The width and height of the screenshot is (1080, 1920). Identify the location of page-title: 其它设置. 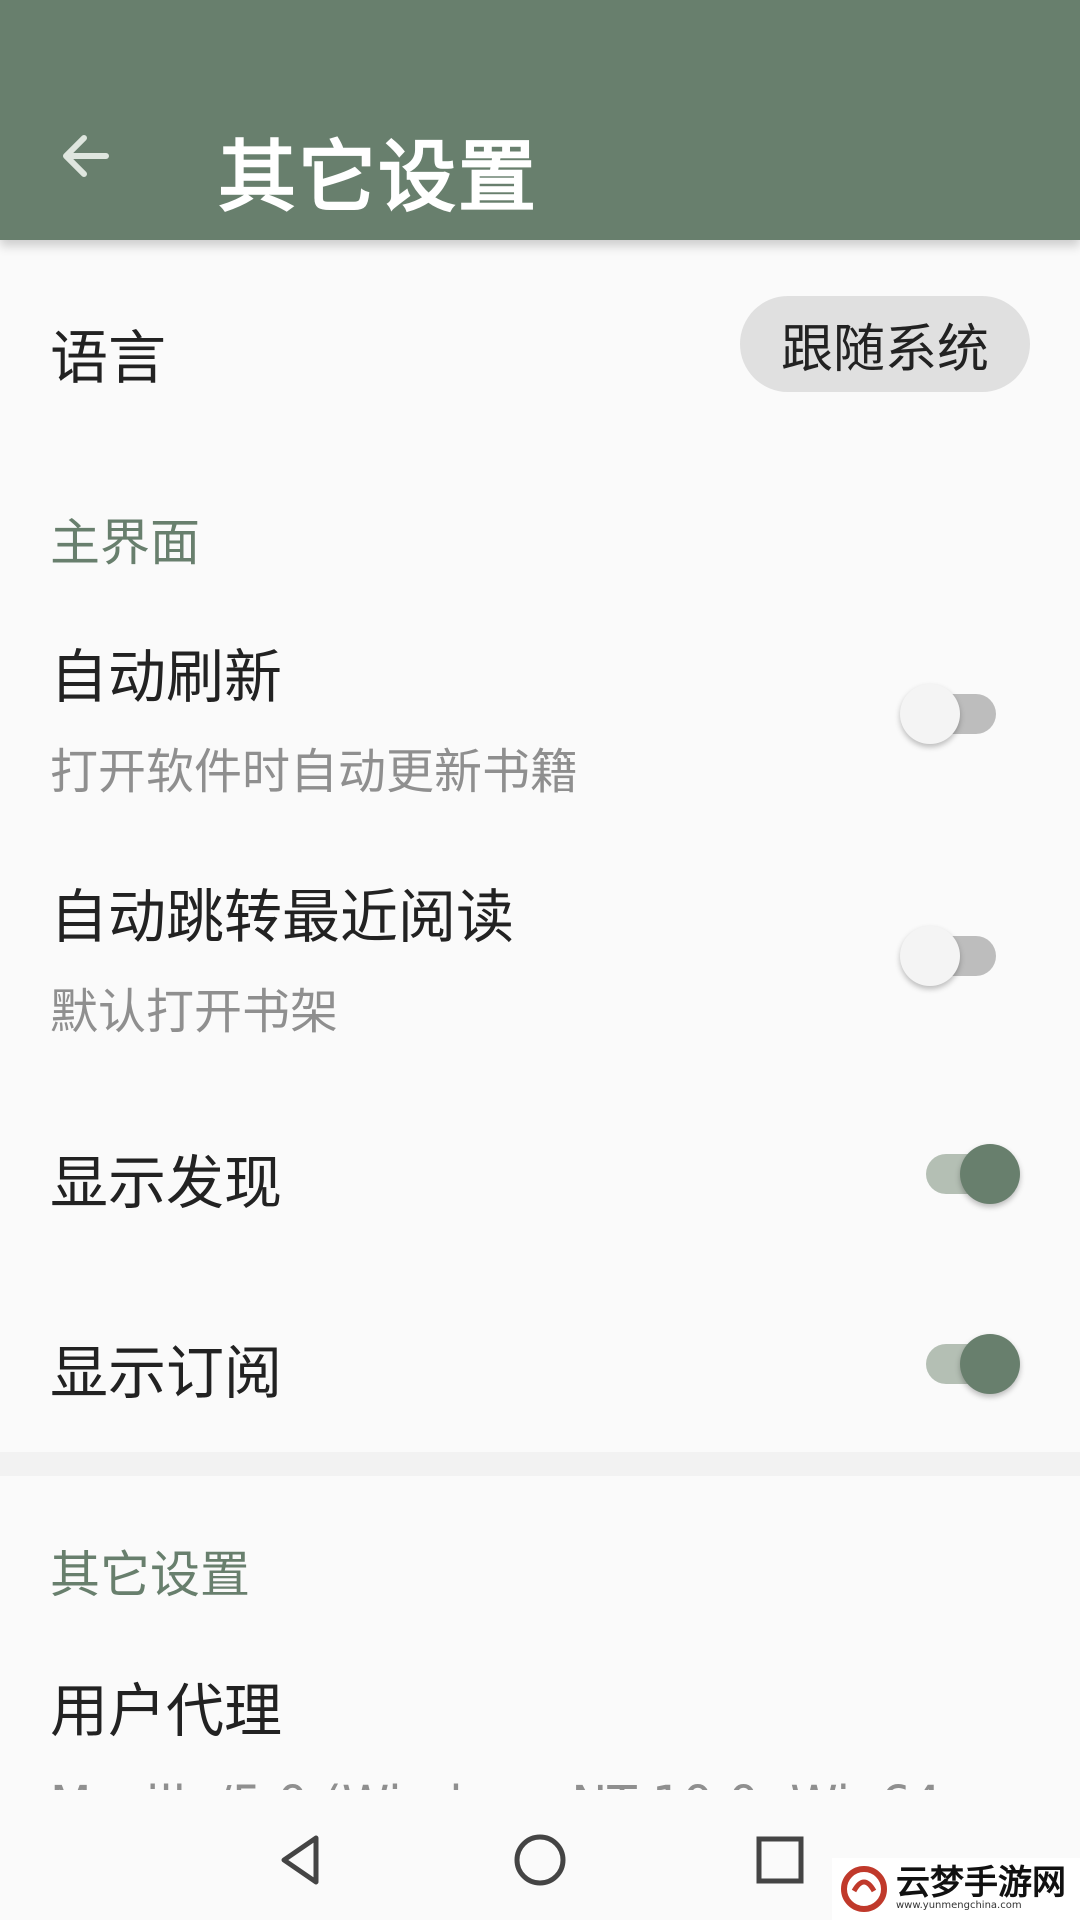
(378, 178).